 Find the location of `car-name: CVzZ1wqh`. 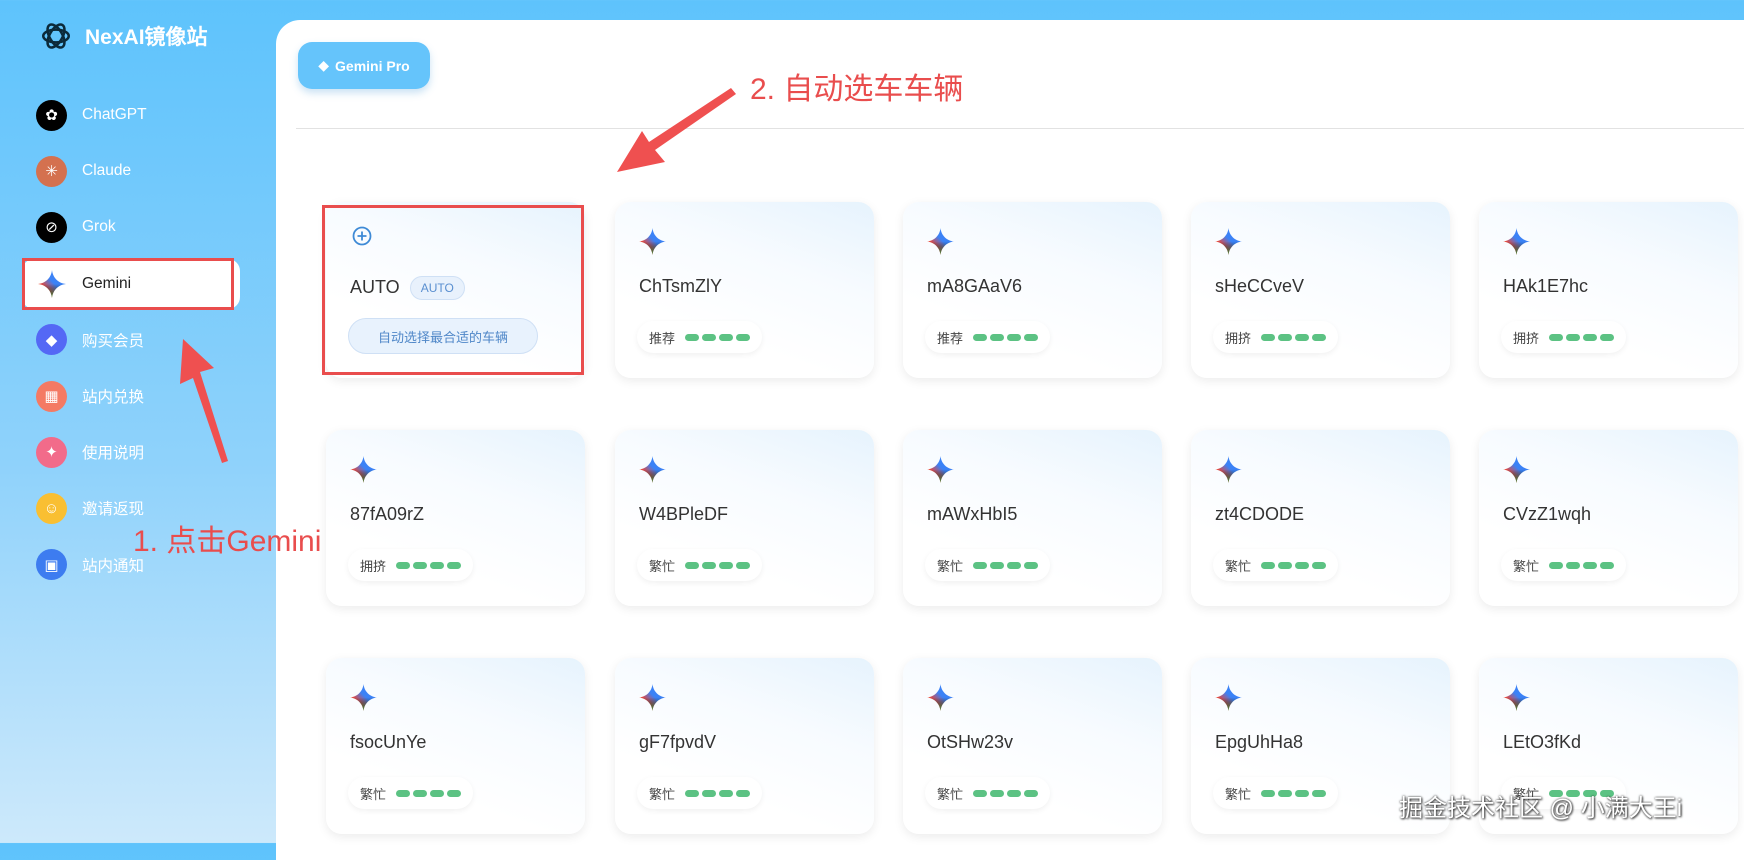

car-name: CVzZ1wqh is located at coordinates (1547, 514).